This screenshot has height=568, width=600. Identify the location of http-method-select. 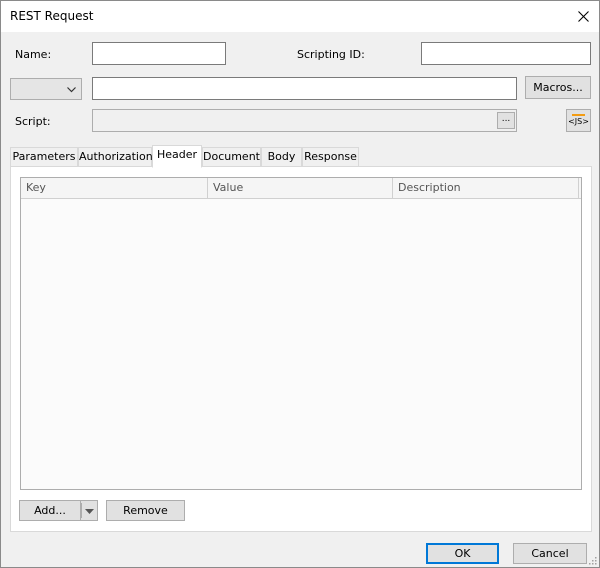
(46, 89).